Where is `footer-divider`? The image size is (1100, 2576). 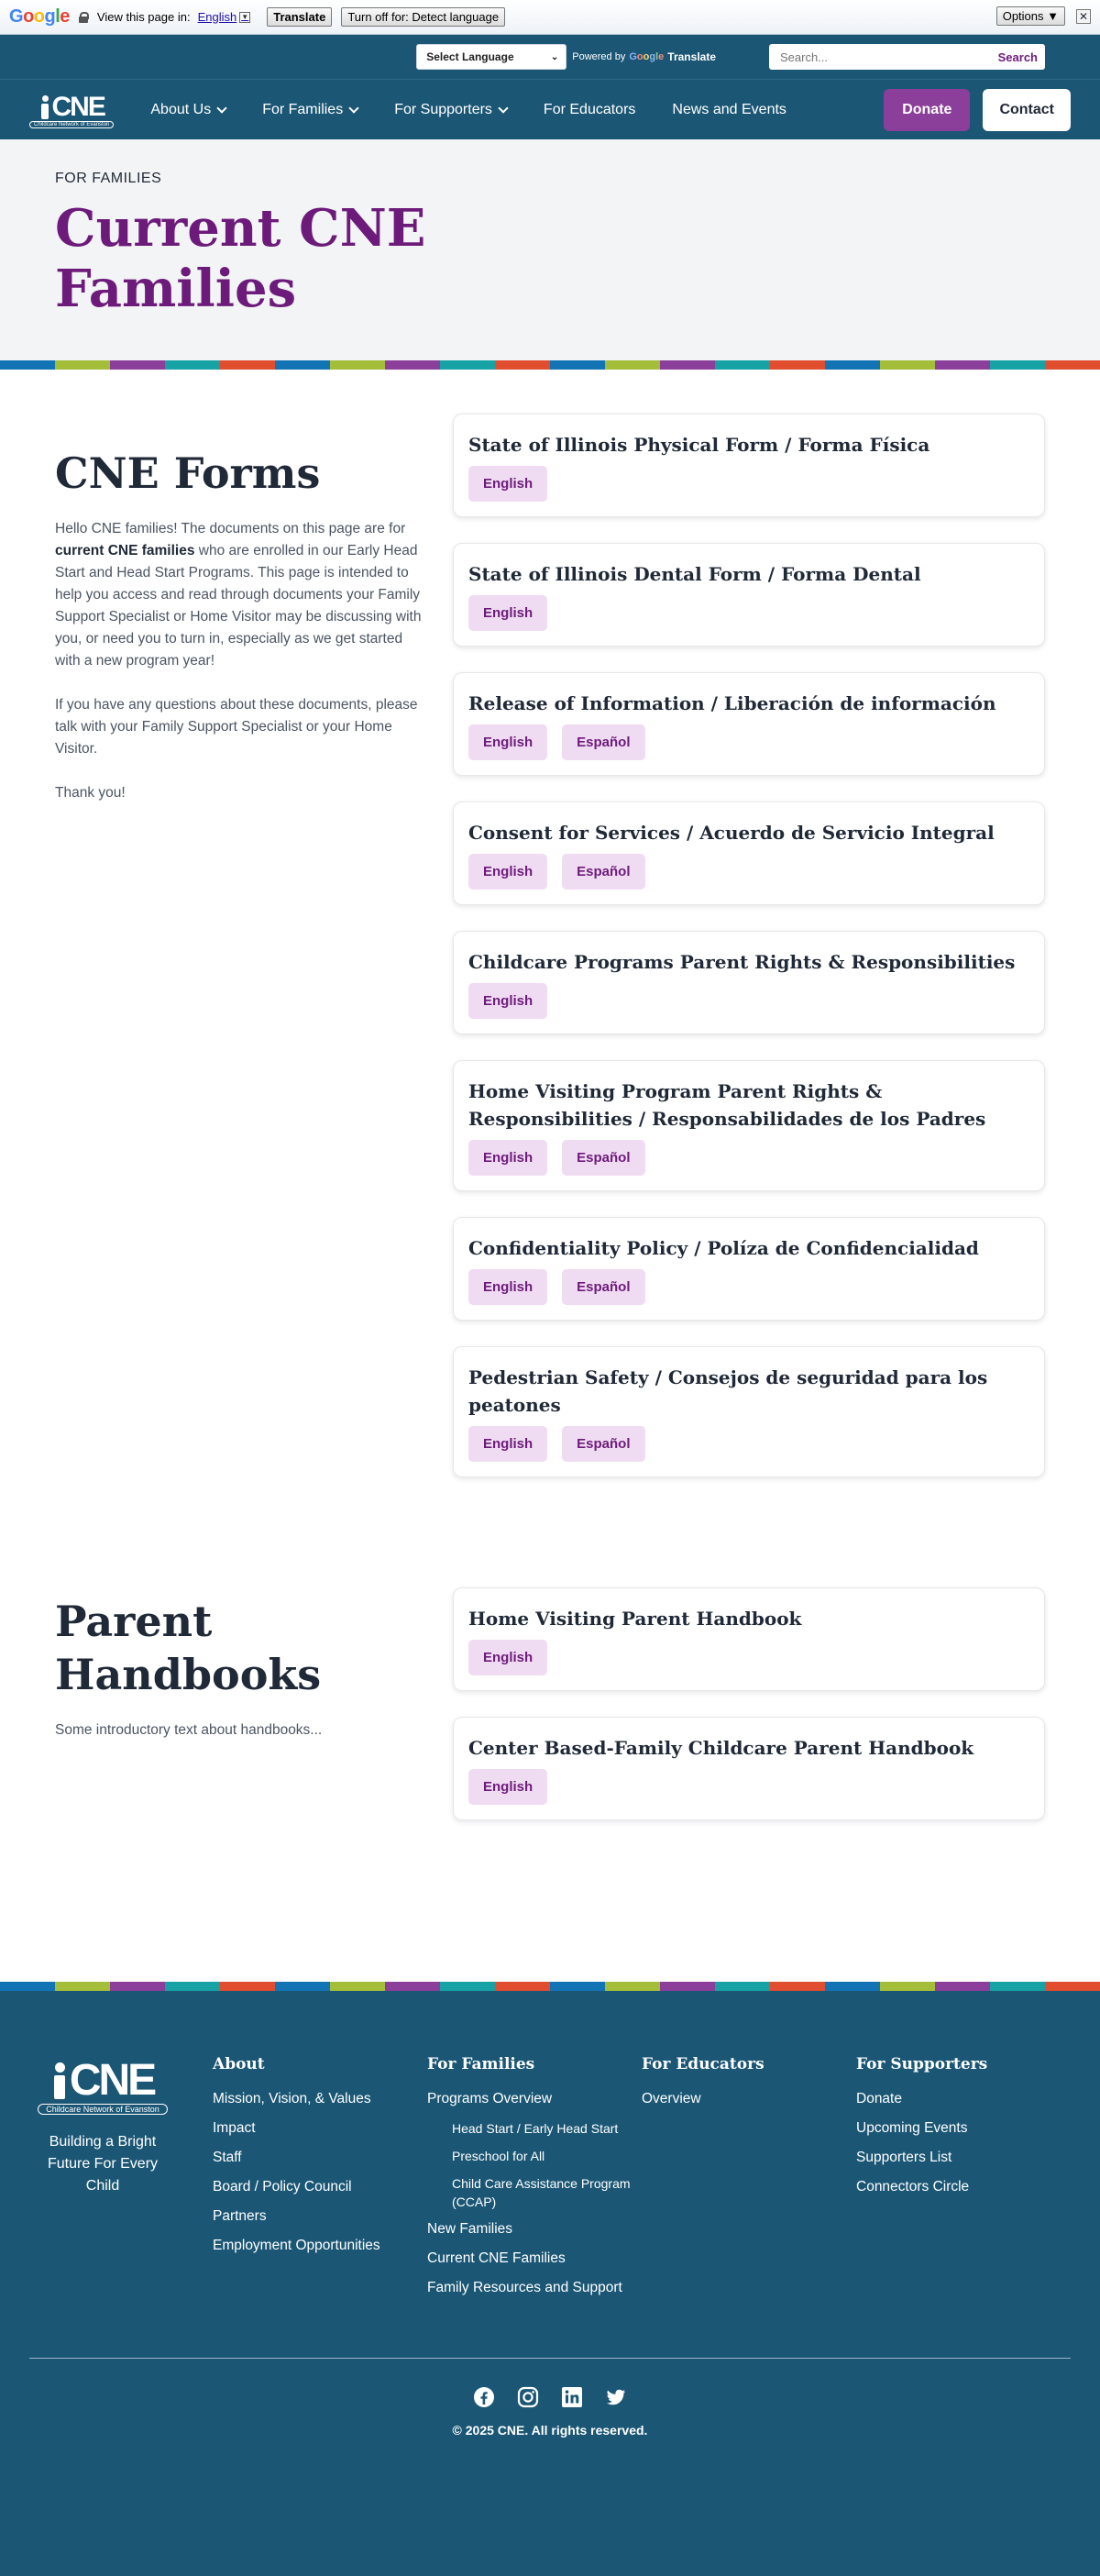
footer-divider is located at coordinates (550, 2358).